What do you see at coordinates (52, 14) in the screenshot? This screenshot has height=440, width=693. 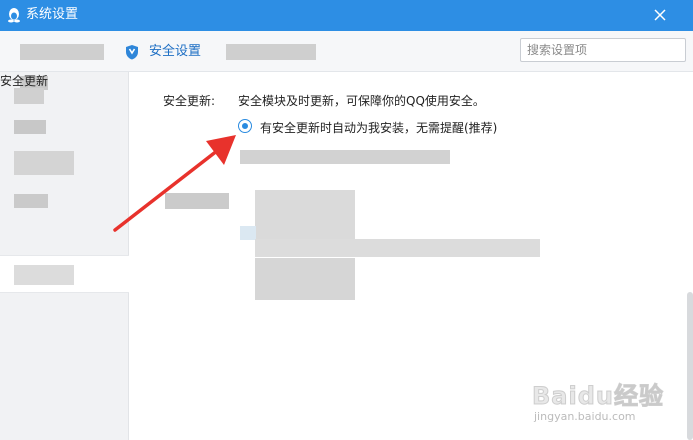 I see `window-title: 系统设置` at bounding box center [52, 14].